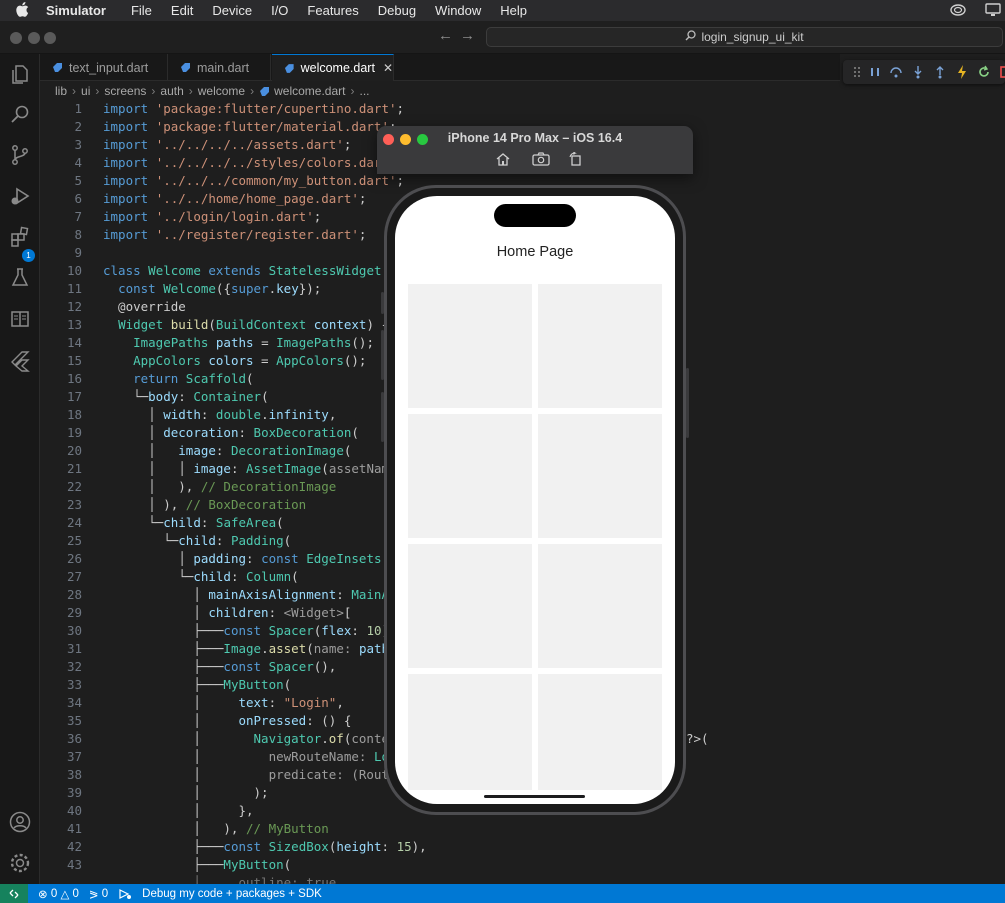  What do you see at coordinates (958, 10) in the screenshot?
I see `creative-cloud-icon` at bounding box center [958, 10].